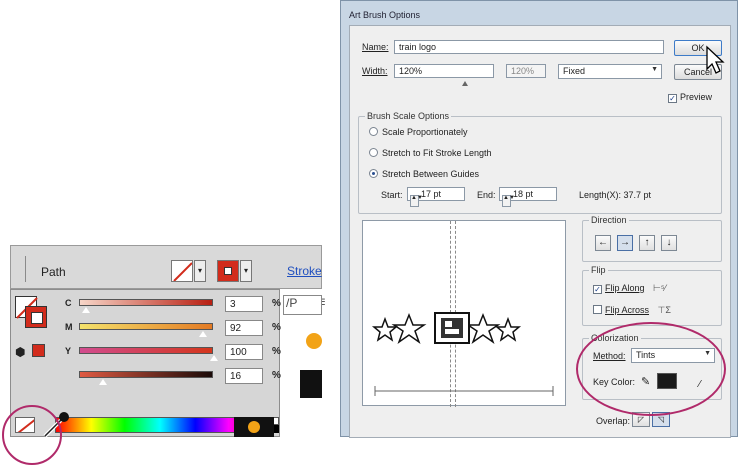  I want to click on preview-checkbox: ✓ Preview, so click(690, 97).